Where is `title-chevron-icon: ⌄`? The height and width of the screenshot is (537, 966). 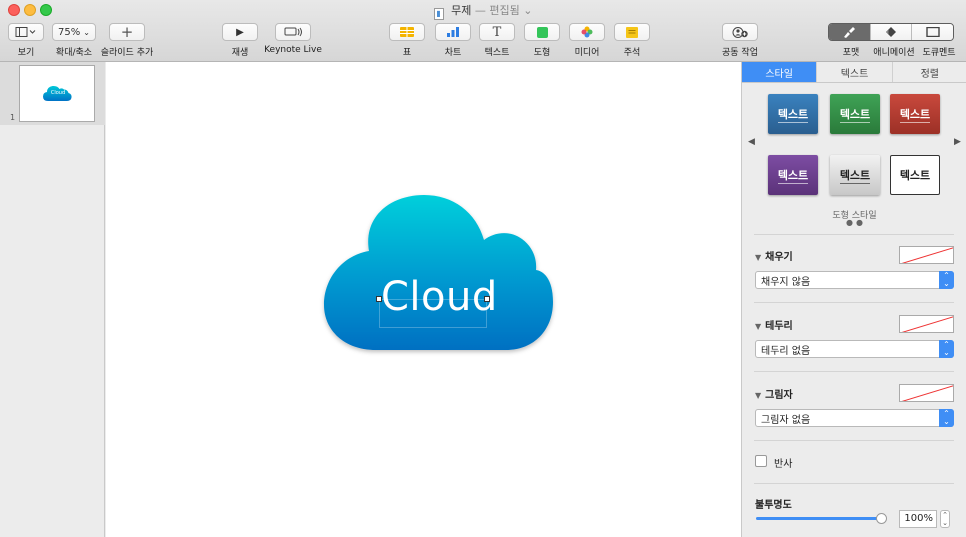
title-chevron-icon: ⌄ is located at coordinates (527, 10).